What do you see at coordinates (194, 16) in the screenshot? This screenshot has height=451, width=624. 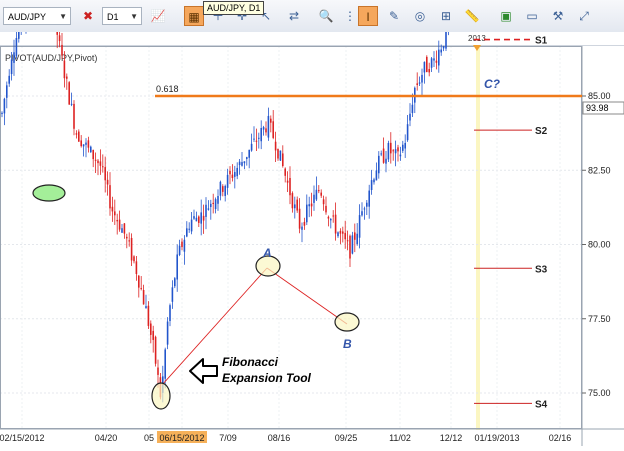 I see `chart-properties-icon: ▦` at bounding box center [194, 16].